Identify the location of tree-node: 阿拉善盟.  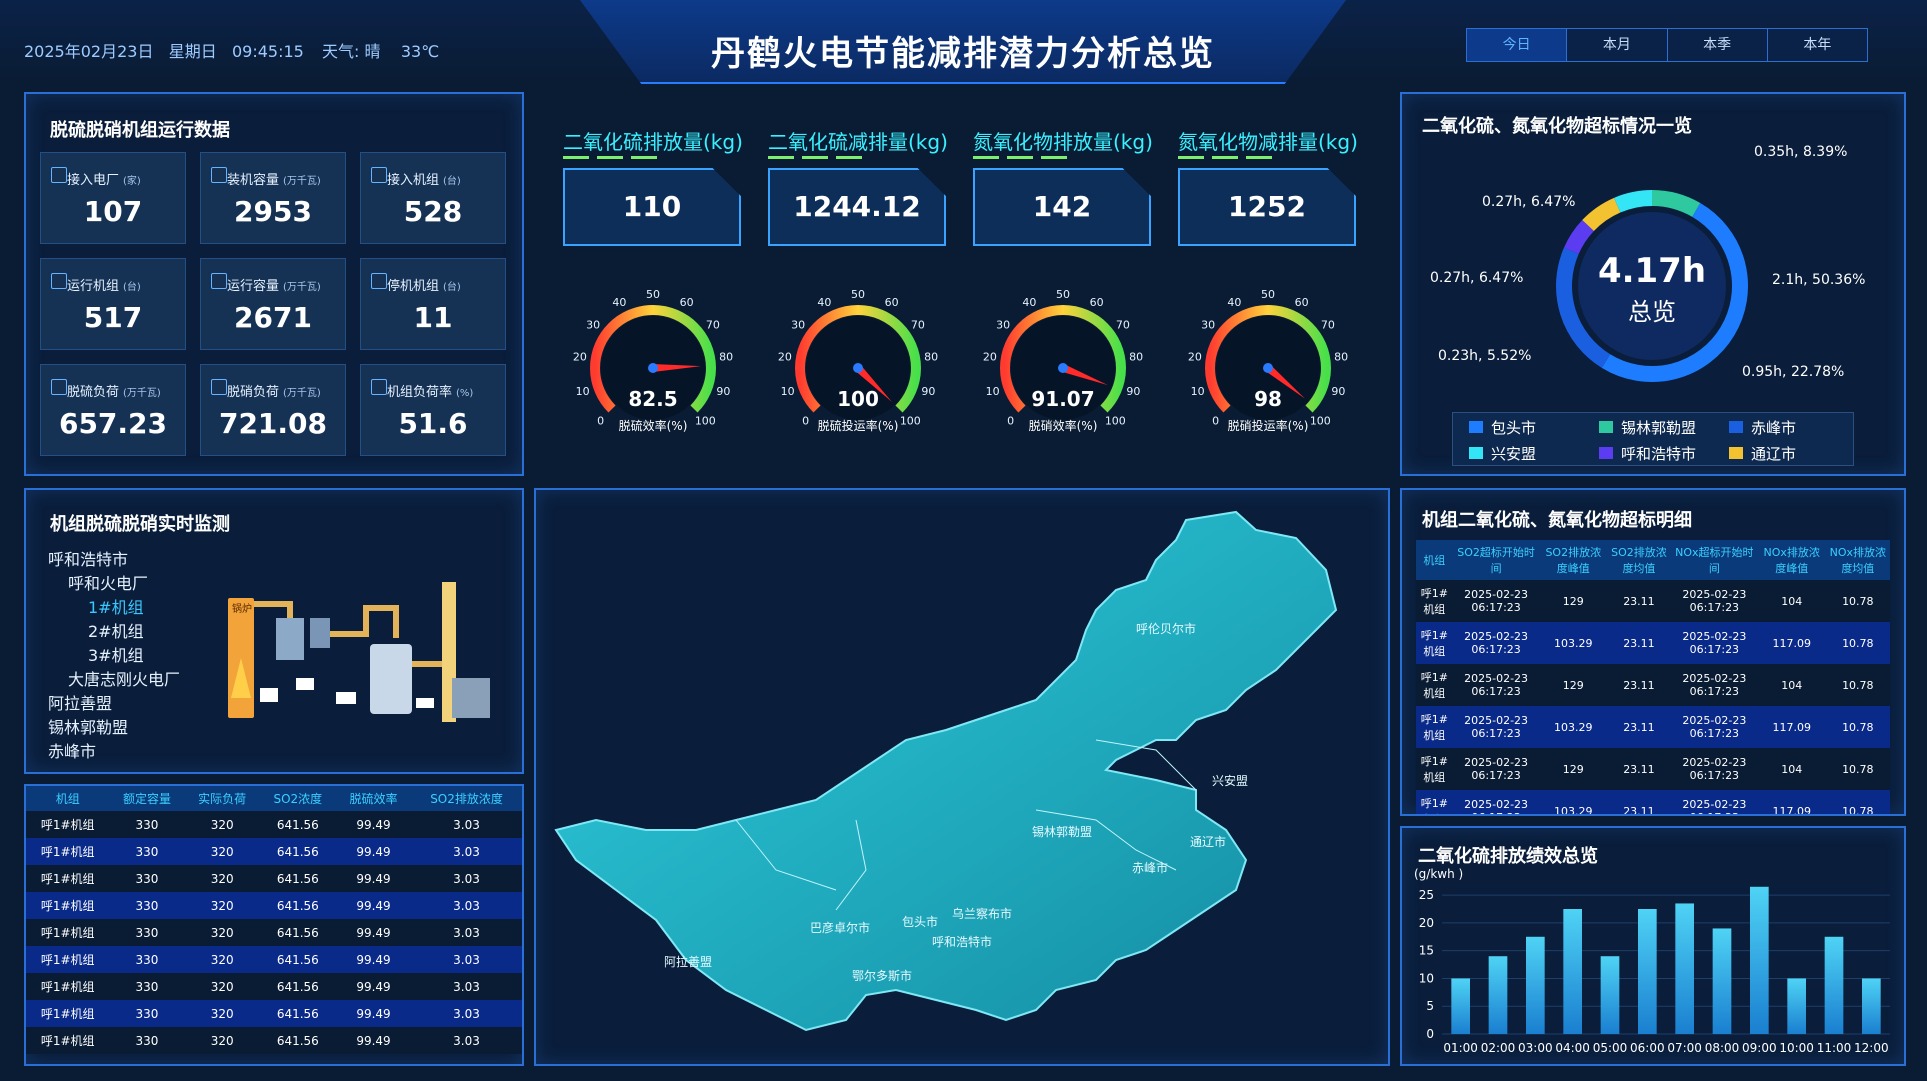
(80, 702).